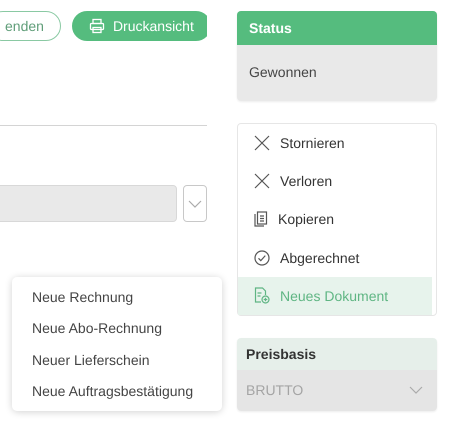  Describe the element at coordinates (117, 328) in the screenshot. I see `menu-item: Neue Abo-Rechnung` at that location.